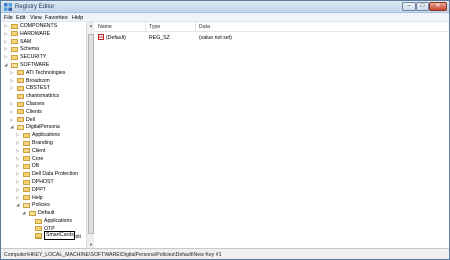 The width and height of the screenshot is (450, 260). I want to click on registry-app-icon, so click(8, 7).